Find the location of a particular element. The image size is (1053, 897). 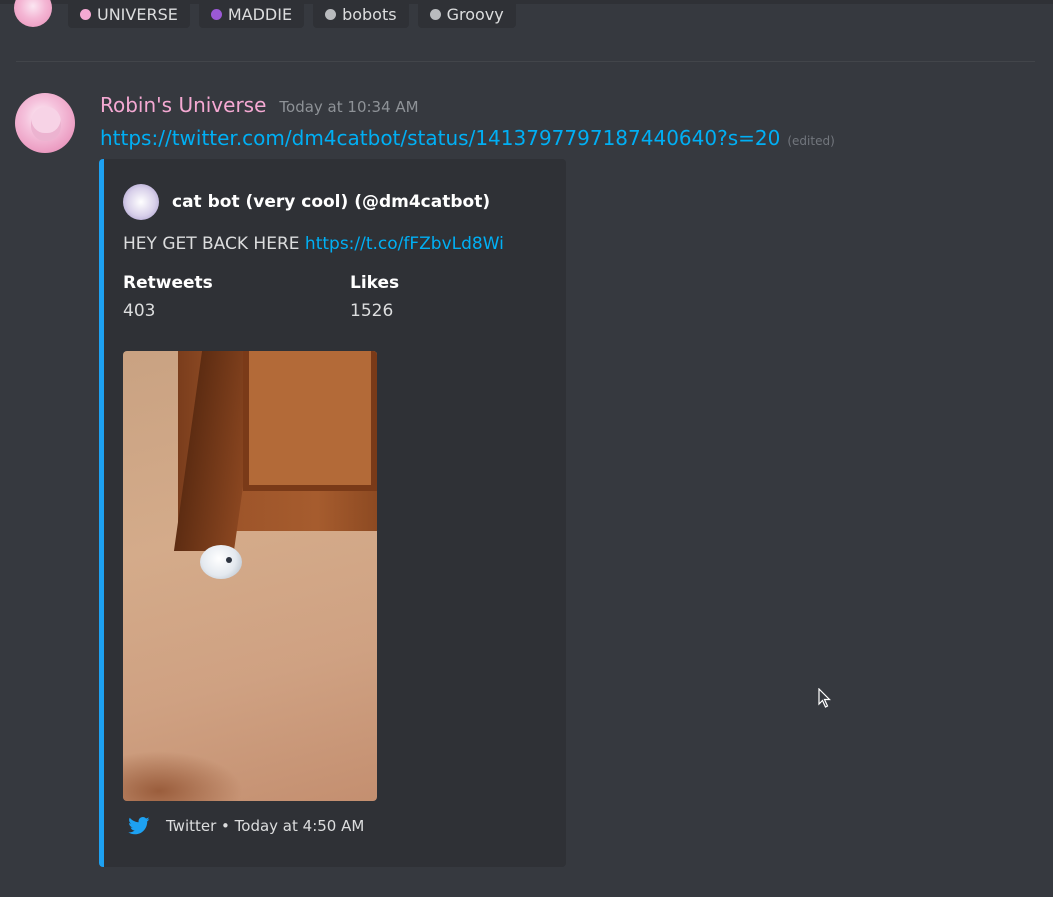

field-value: 403 is located at coordinates (139, 311).